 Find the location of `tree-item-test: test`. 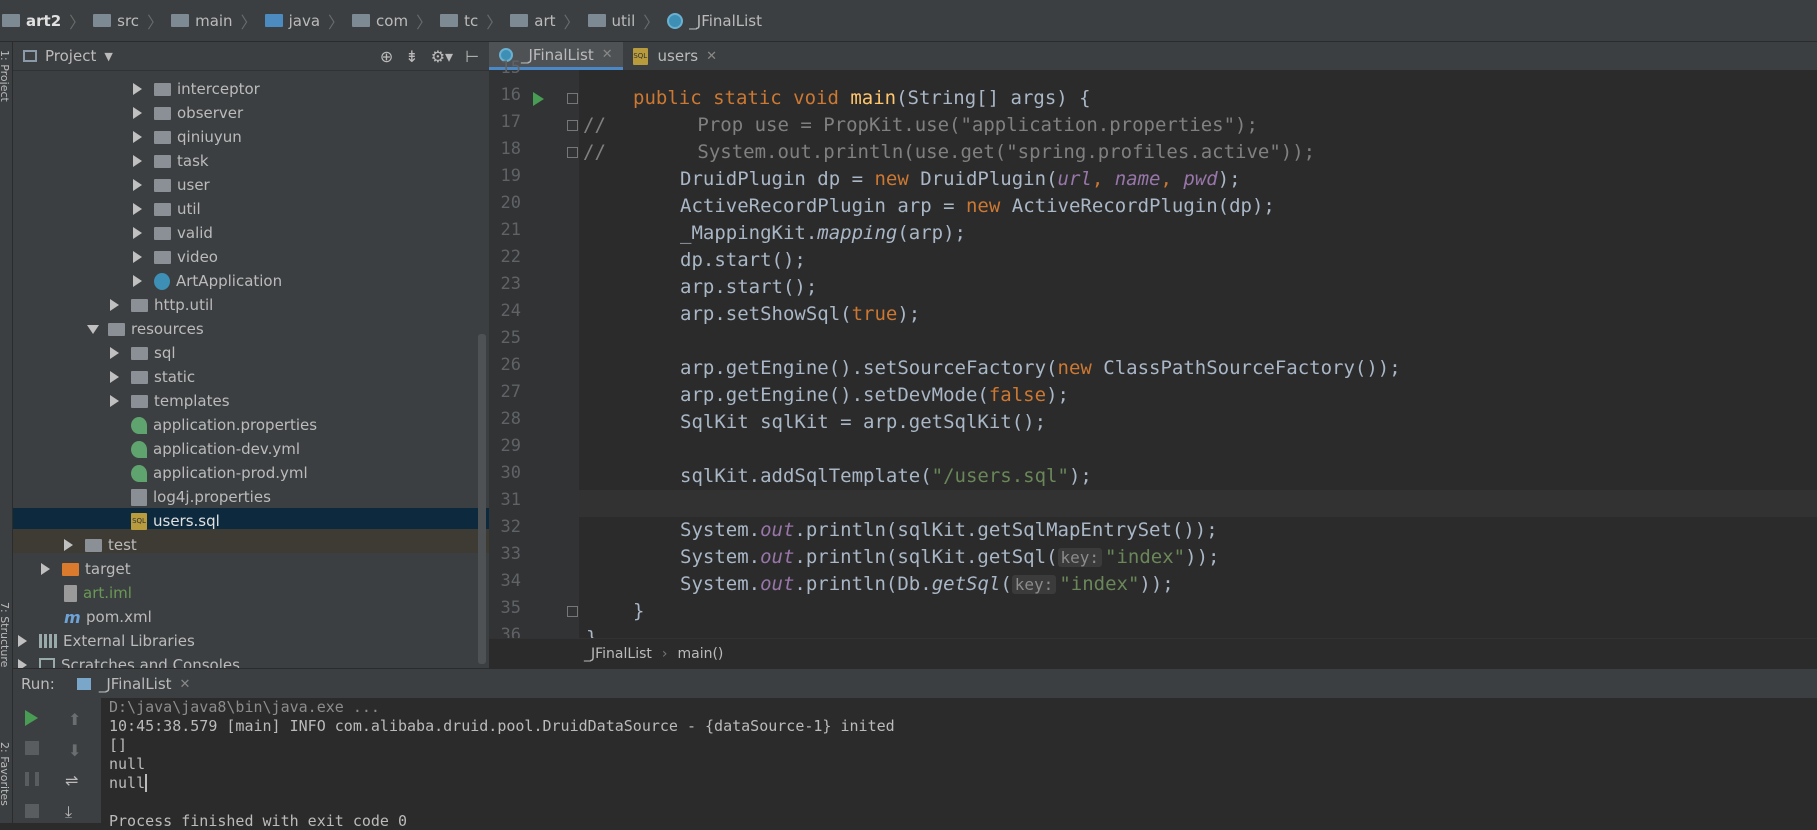

tree-item-test: test is located at coordinates (100, 545).